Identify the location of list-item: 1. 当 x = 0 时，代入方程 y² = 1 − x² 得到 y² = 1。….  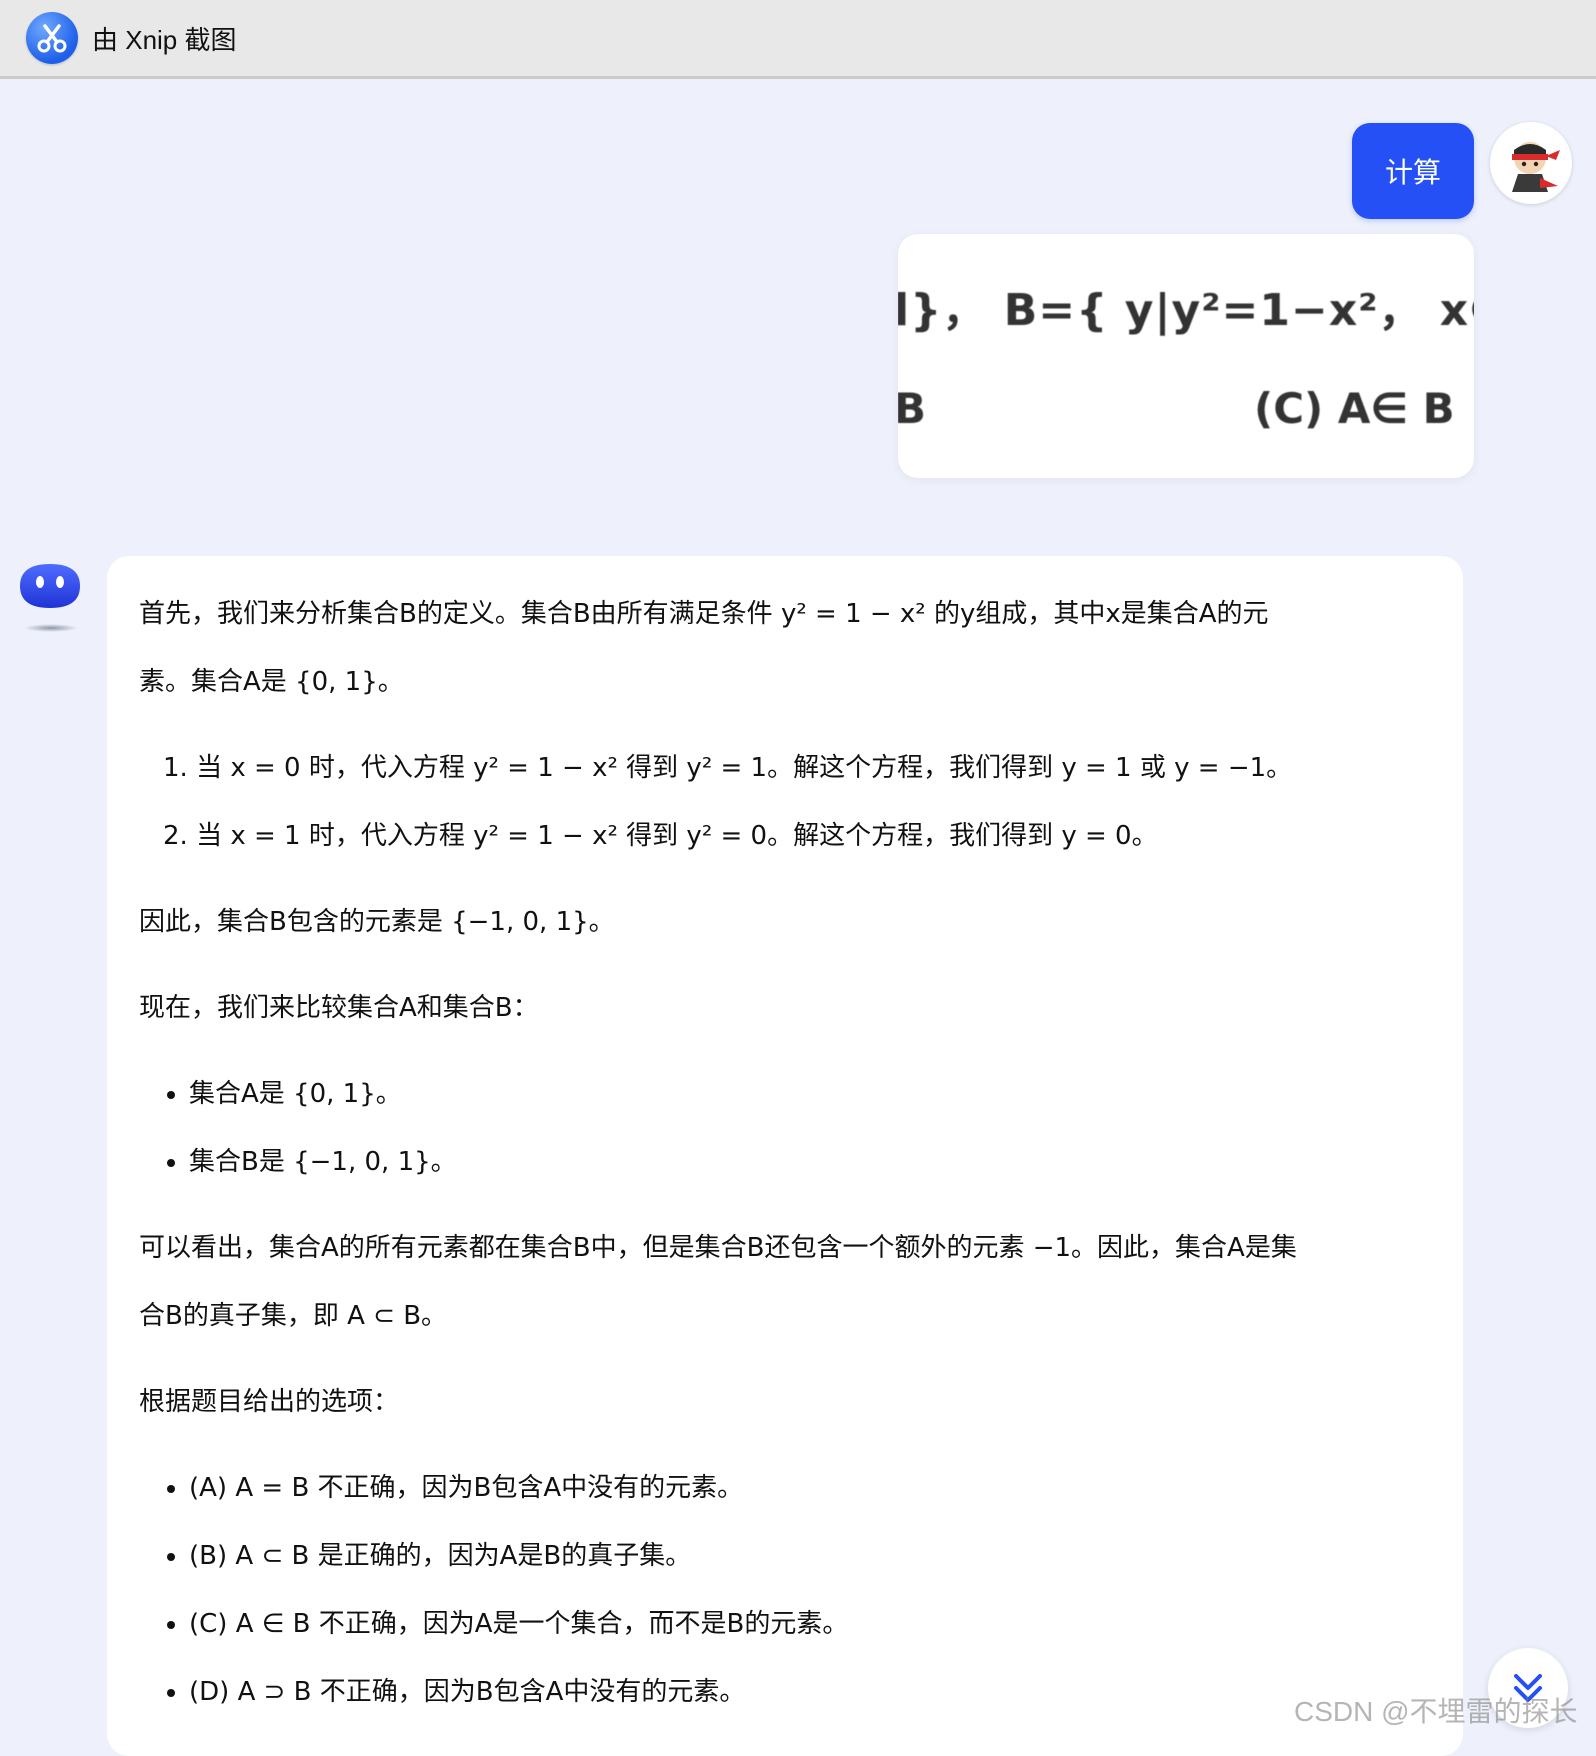
(728, 768).